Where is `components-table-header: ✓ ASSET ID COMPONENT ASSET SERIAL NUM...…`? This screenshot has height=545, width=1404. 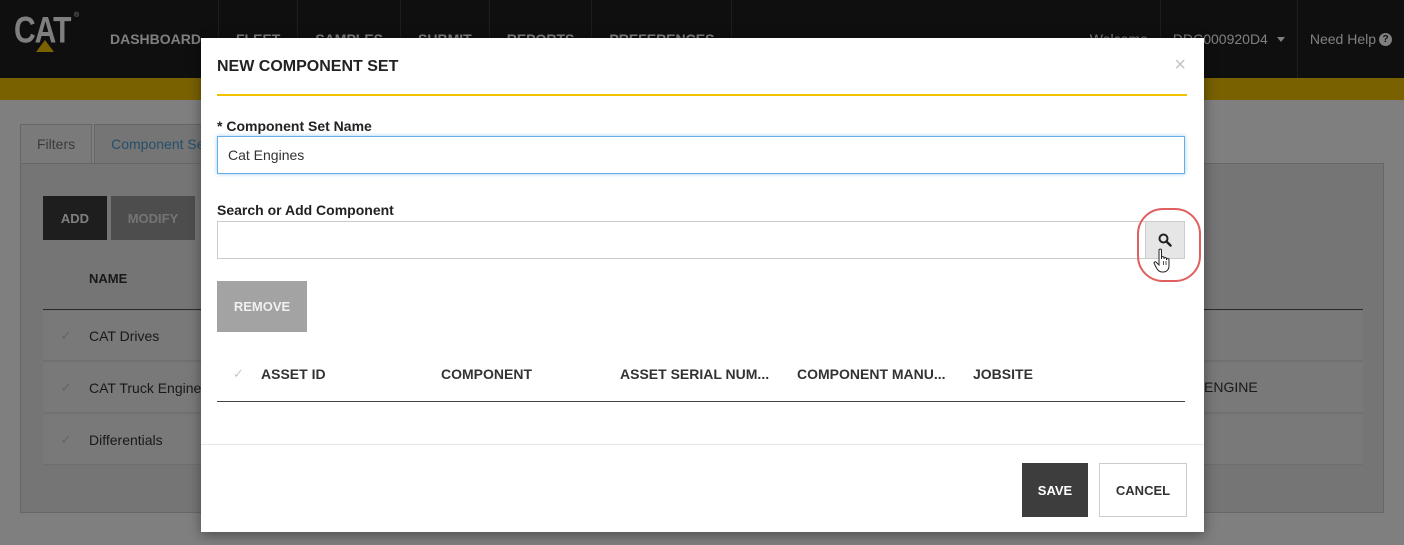 components-table-header: ✓ ASSET ID COMPONENT ASSET SERIAL NUM...… is located at coordinates (701, 379).